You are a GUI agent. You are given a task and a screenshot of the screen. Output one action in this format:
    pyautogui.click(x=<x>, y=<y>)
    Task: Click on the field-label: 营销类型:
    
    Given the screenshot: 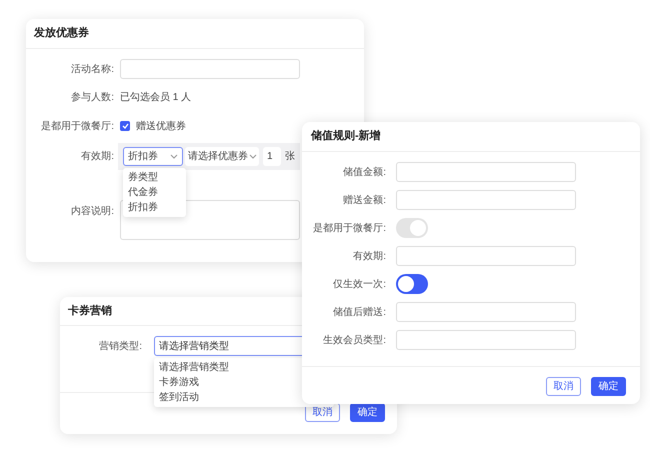 What is the action you would take?
    pyautogui.click(x=120, y=347)
    